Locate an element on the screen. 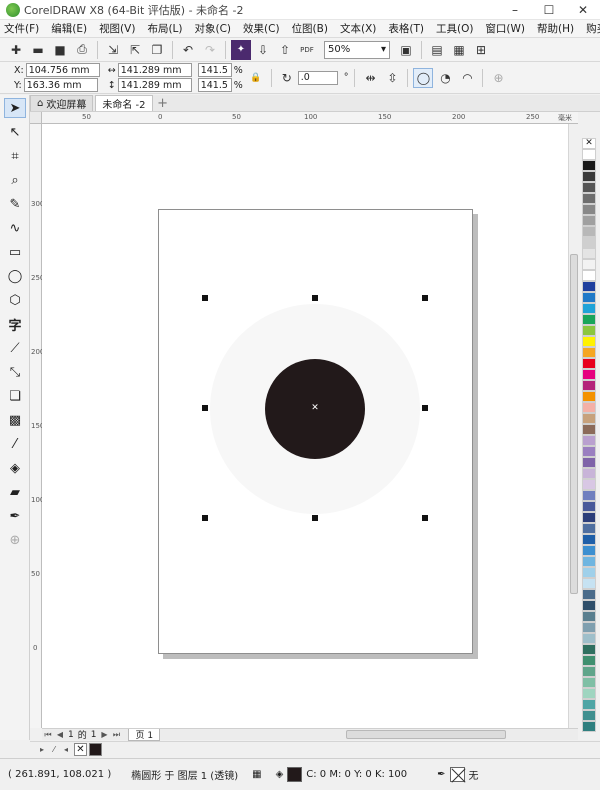 Image resolution: width=600 pixels, height=790 pixels. selection-handle-bottom is located at coordinates (315, 518).